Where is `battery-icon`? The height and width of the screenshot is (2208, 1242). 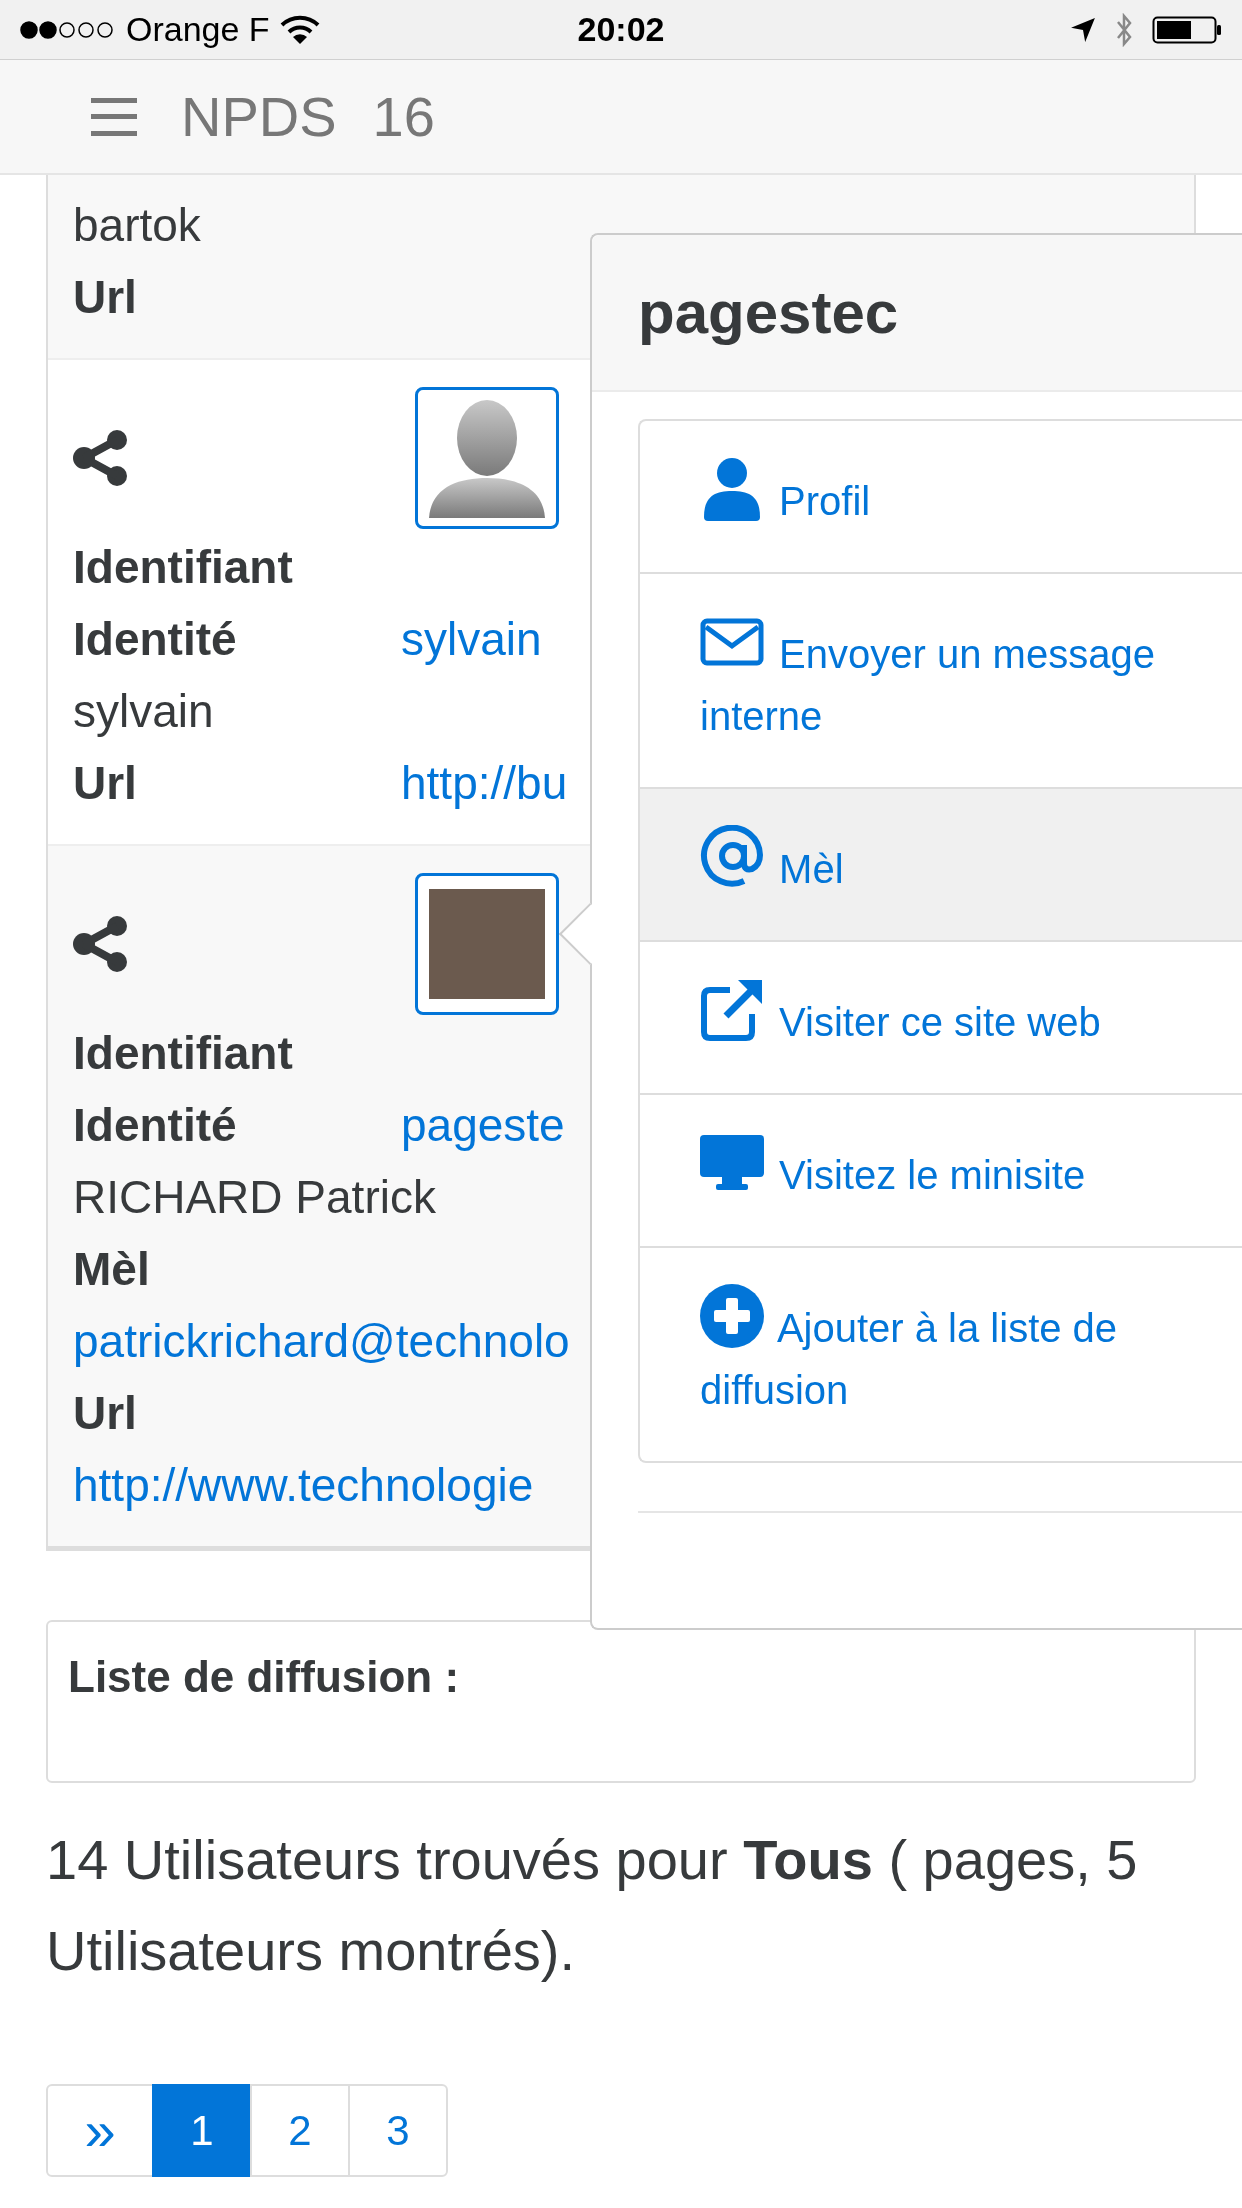
battery-icon is located at coordinates (1187, 29).